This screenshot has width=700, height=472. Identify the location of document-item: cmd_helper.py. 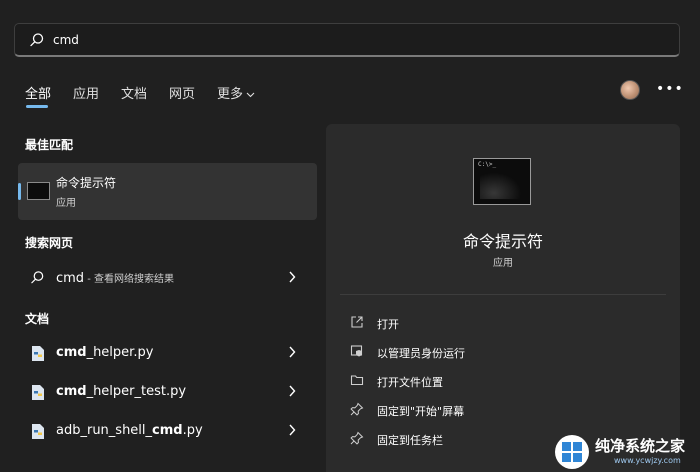
(167, 353).